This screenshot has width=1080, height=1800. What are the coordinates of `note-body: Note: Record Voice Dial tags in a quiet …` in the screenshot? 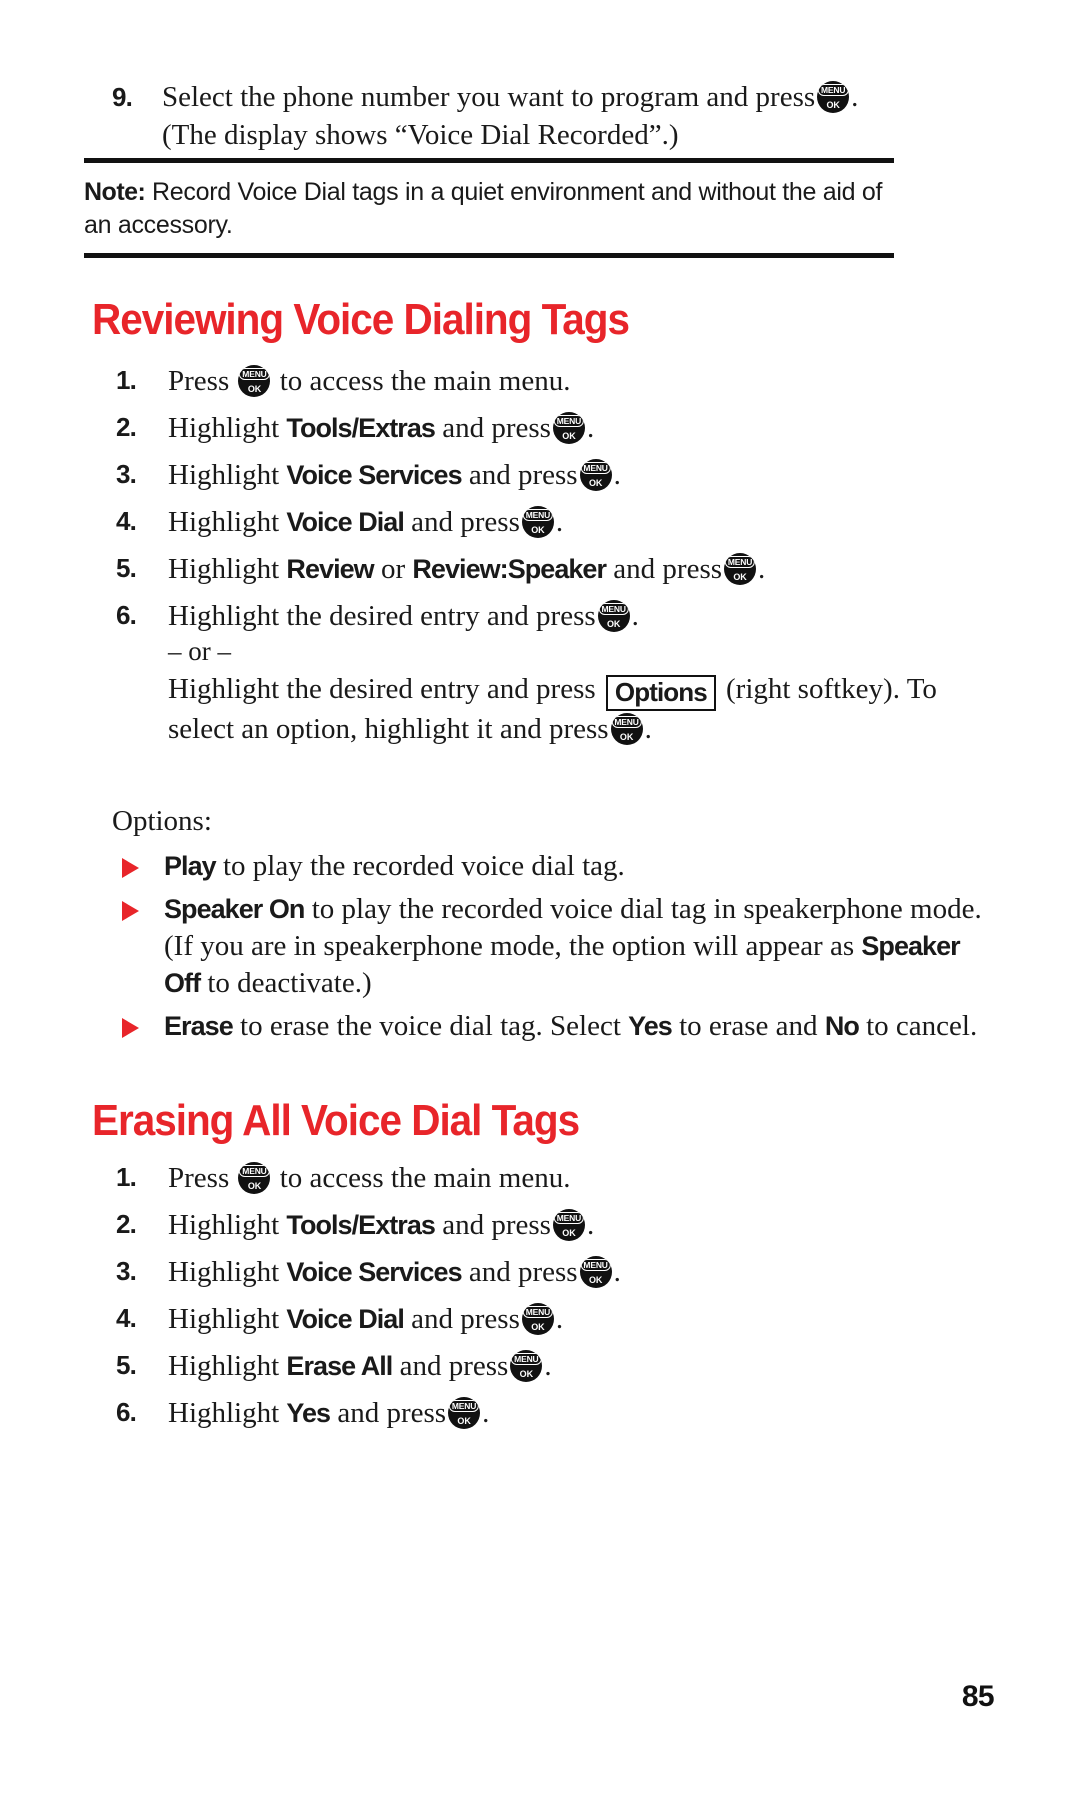 It's located at (489, 209).